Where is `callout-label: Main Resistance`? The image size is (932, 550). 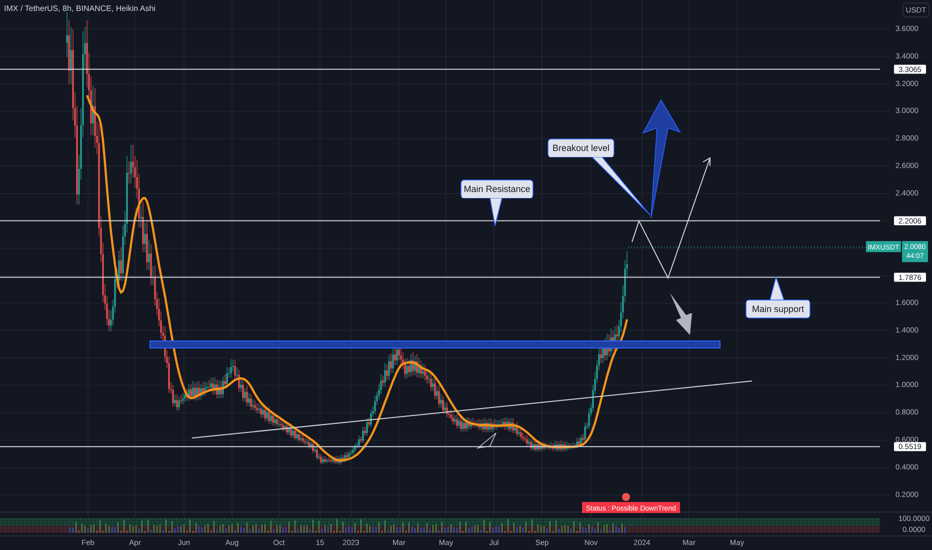
callout-label: Main Resistance is located at coordinates (497, 203).